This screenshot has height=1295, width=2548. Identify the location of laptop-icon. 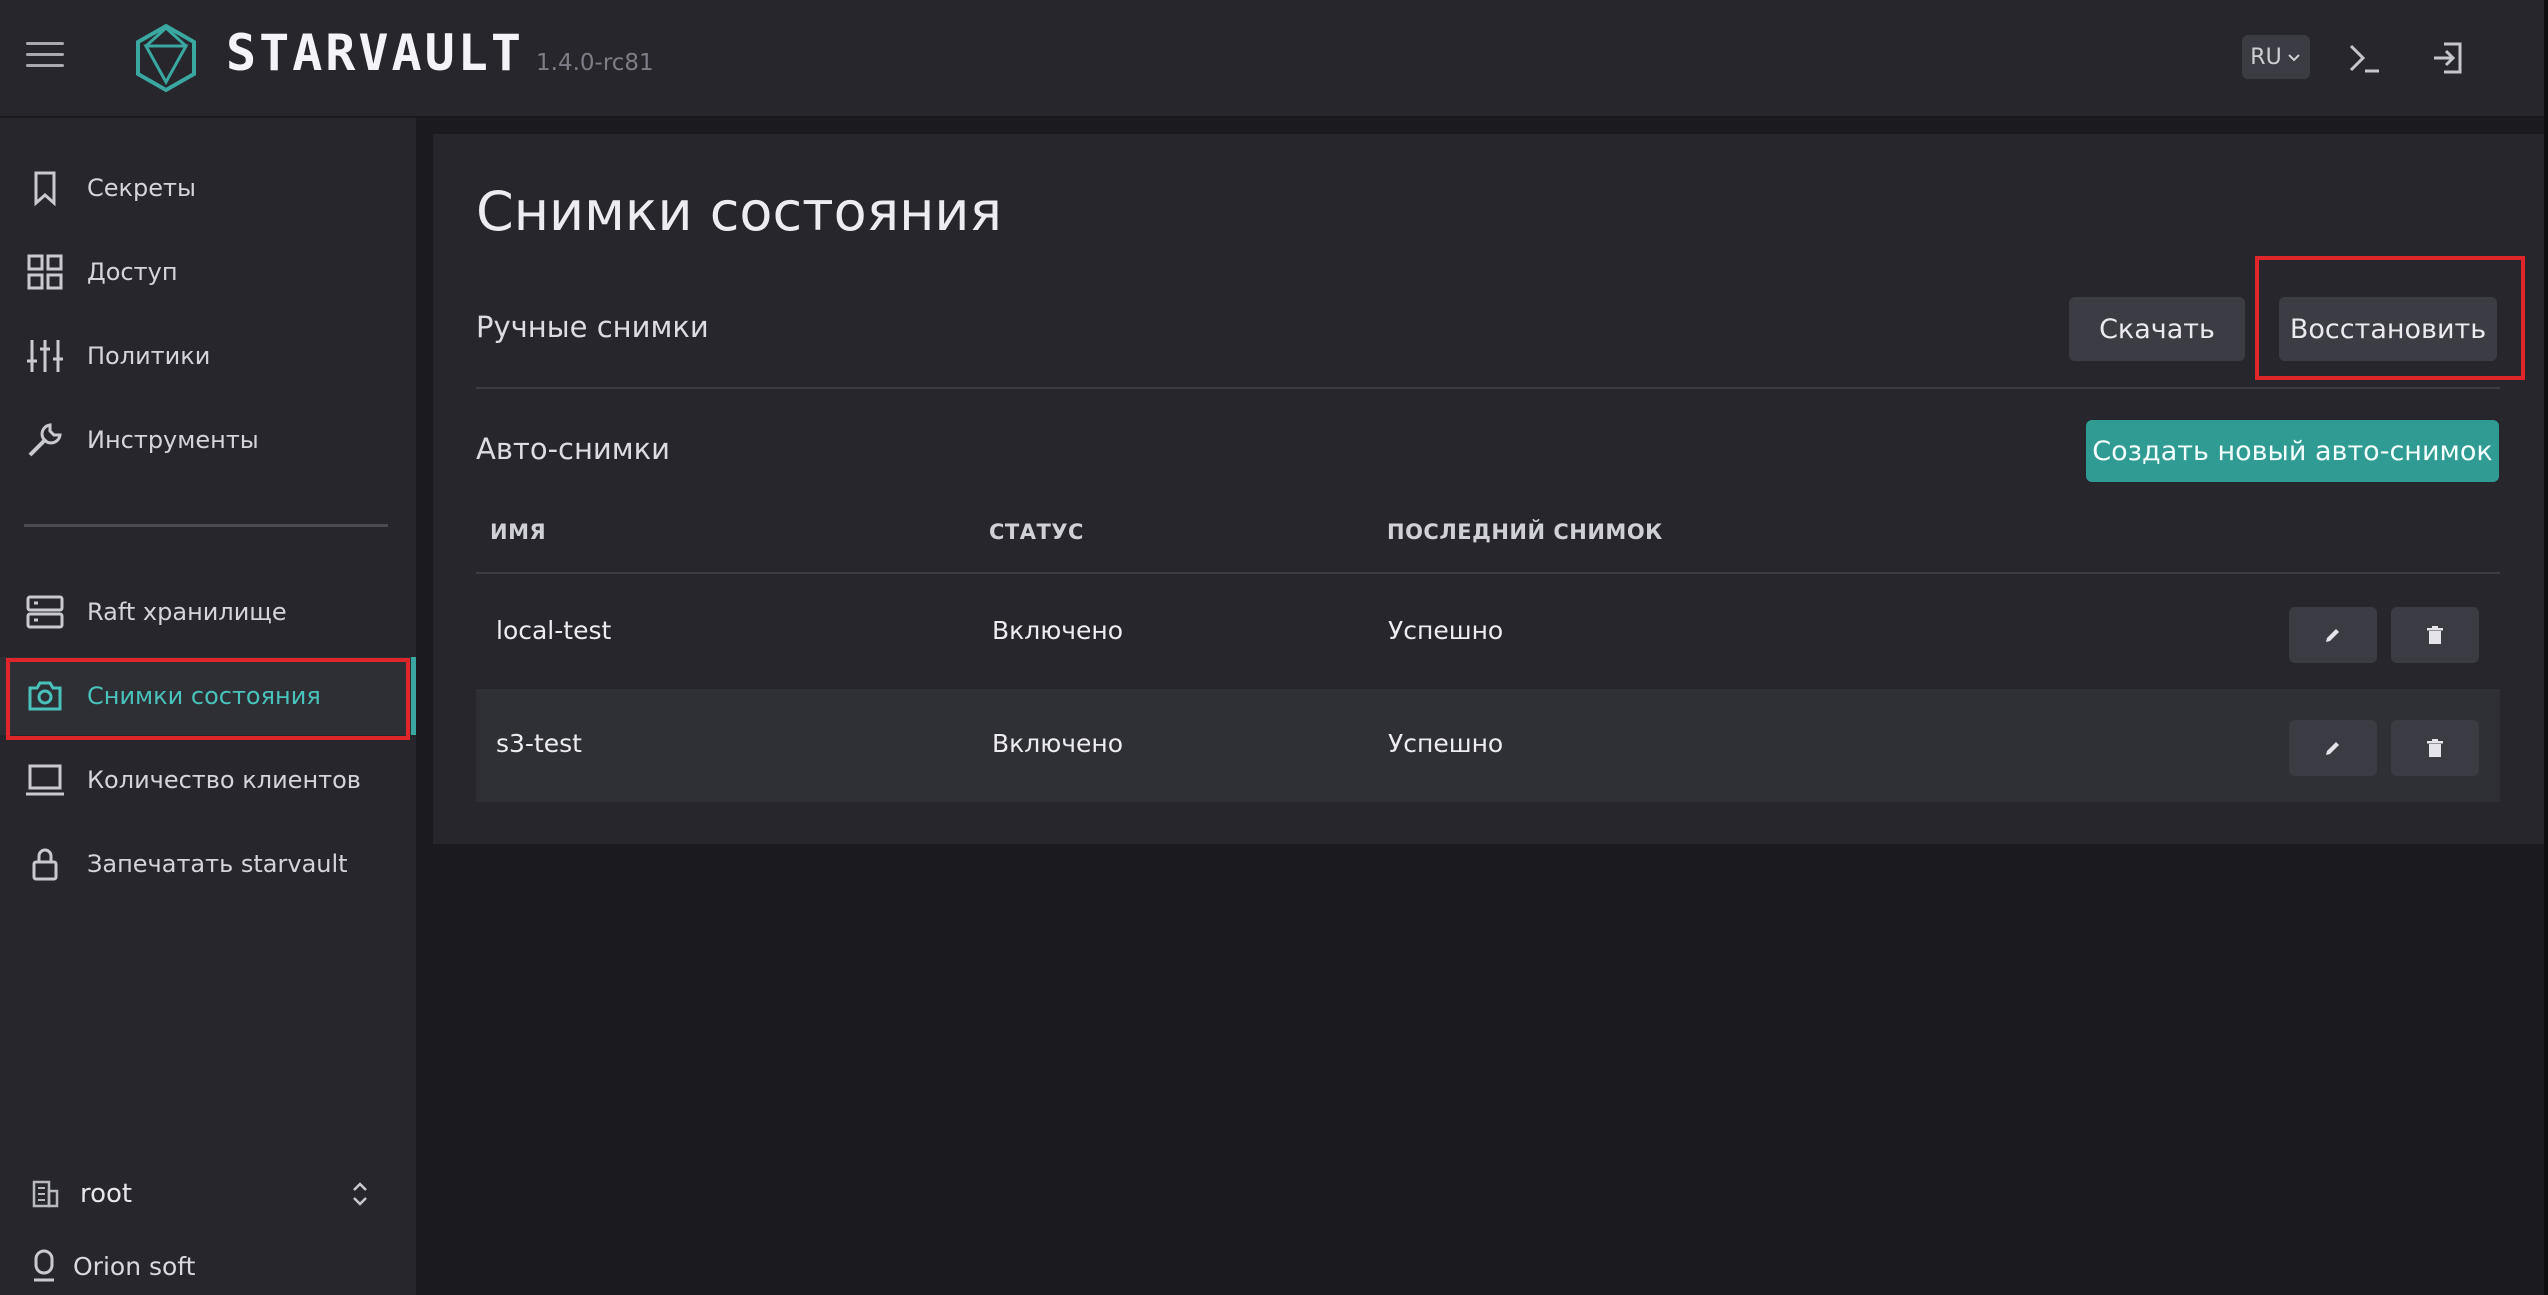
(45, 780).